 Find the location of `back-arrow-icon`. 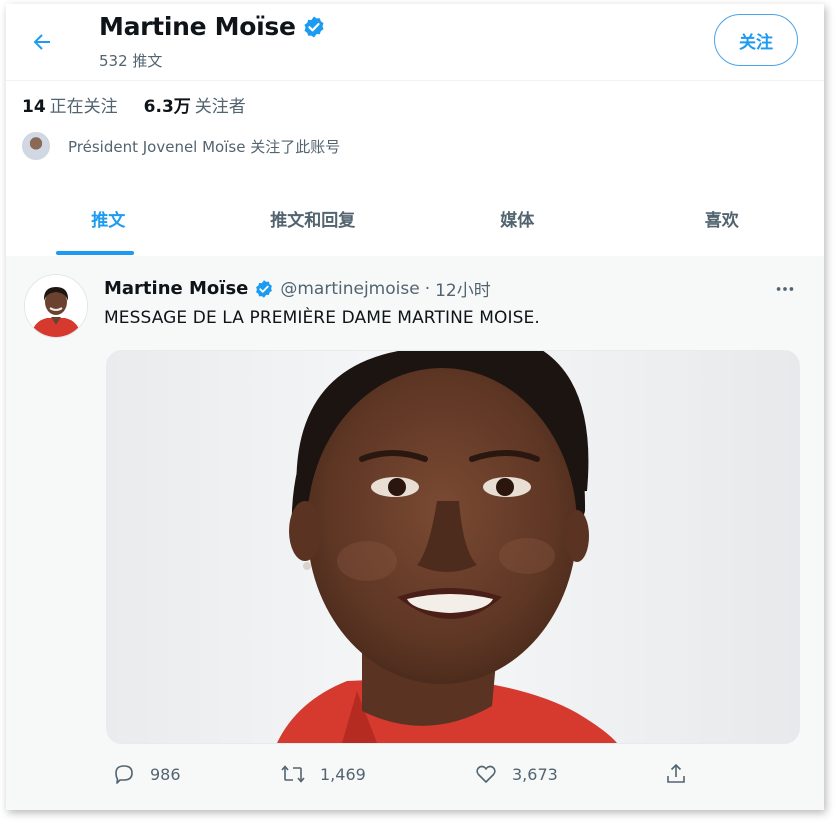

back-arrow-icon is located at coordinates (41, 42).